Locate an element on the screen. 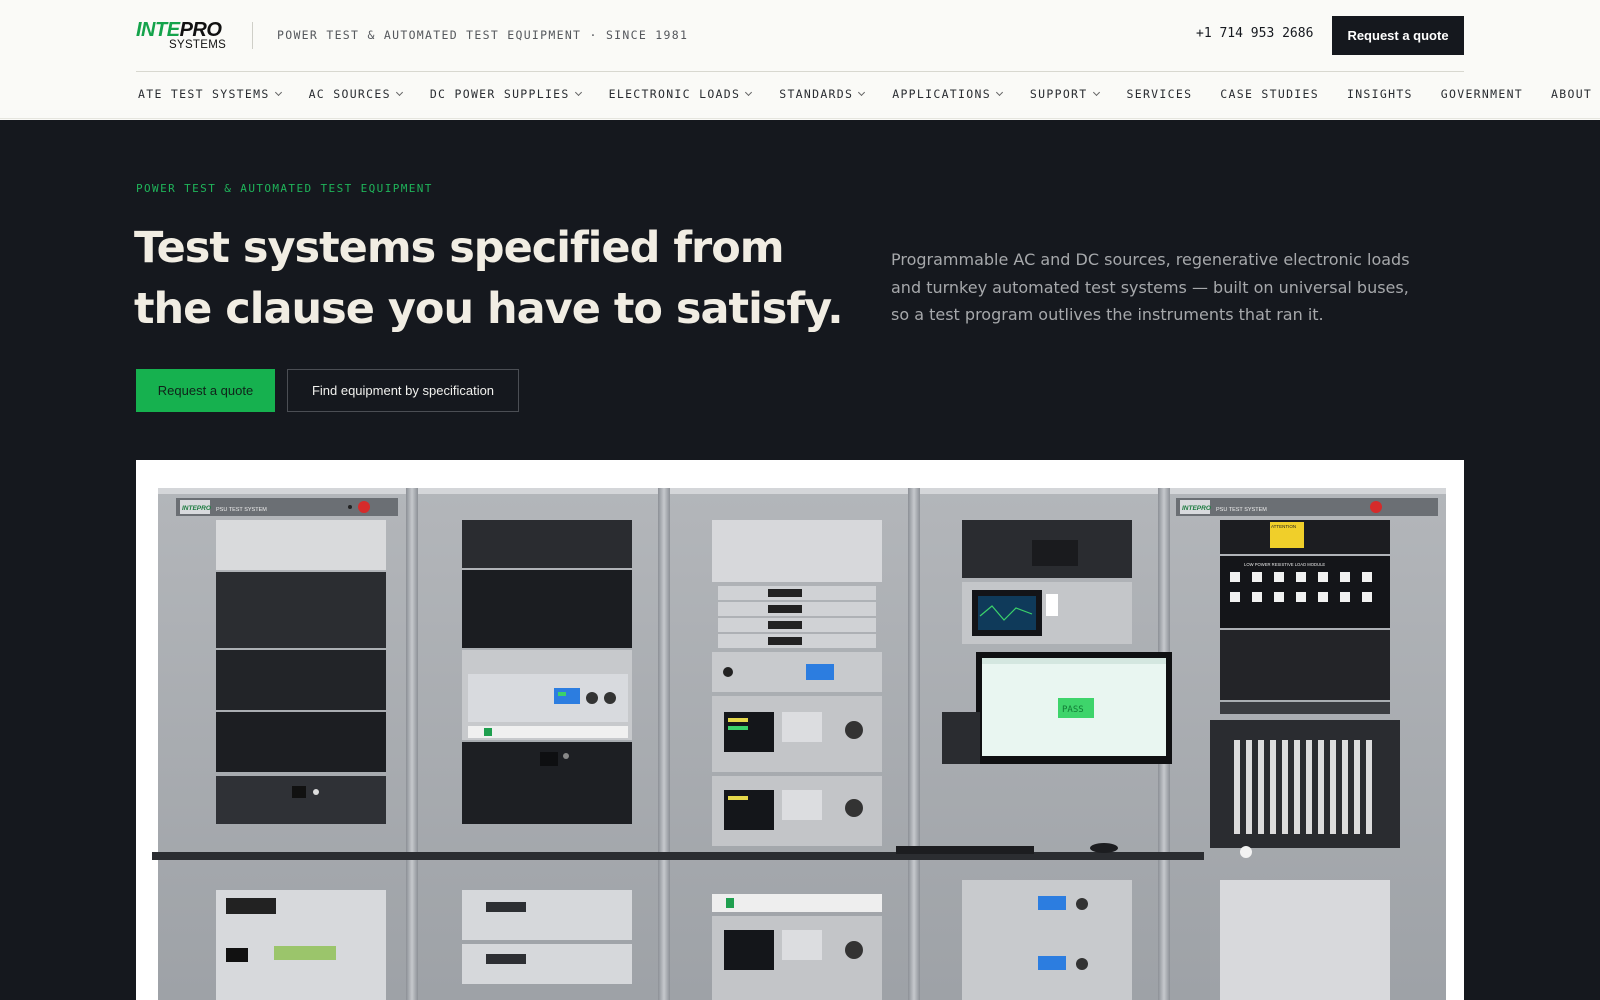 This screenshot has height=1000, width=1600. nav-item-label: APPLICATIONS is located at coordinates (941, 94).